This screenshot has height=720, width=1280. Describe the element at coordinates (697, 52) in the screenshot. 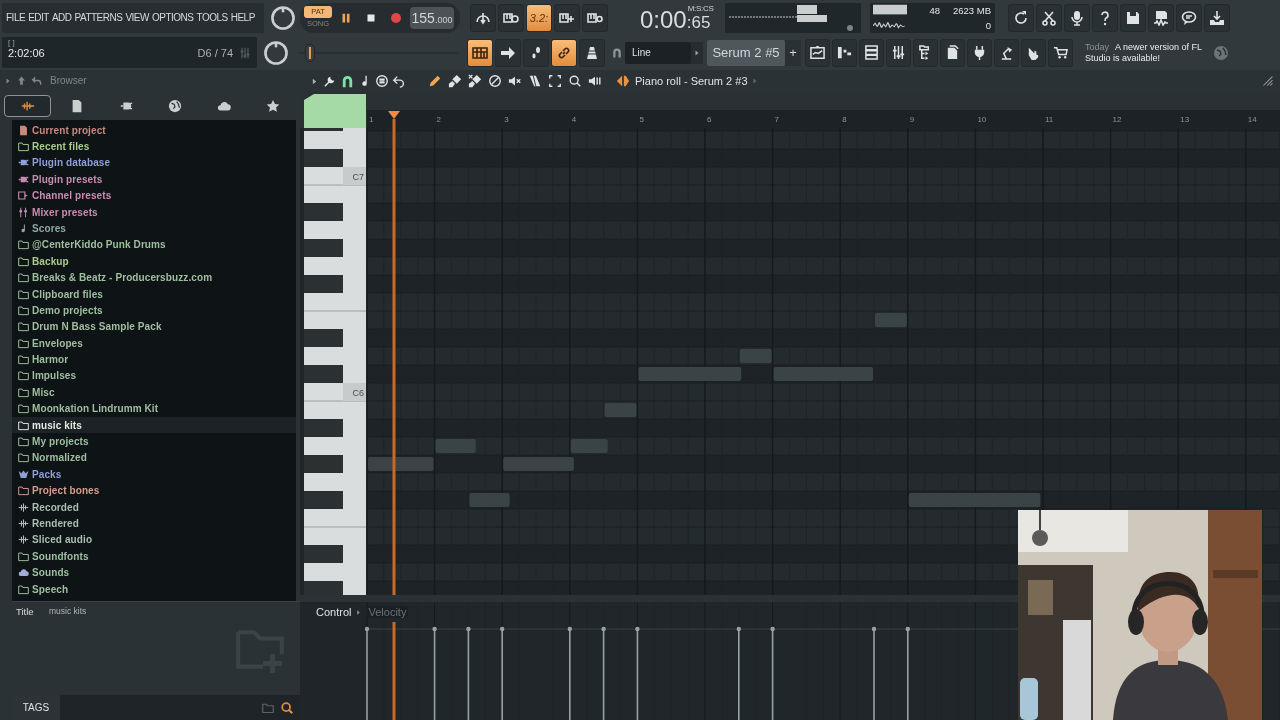

I see `caret-button` at that location.